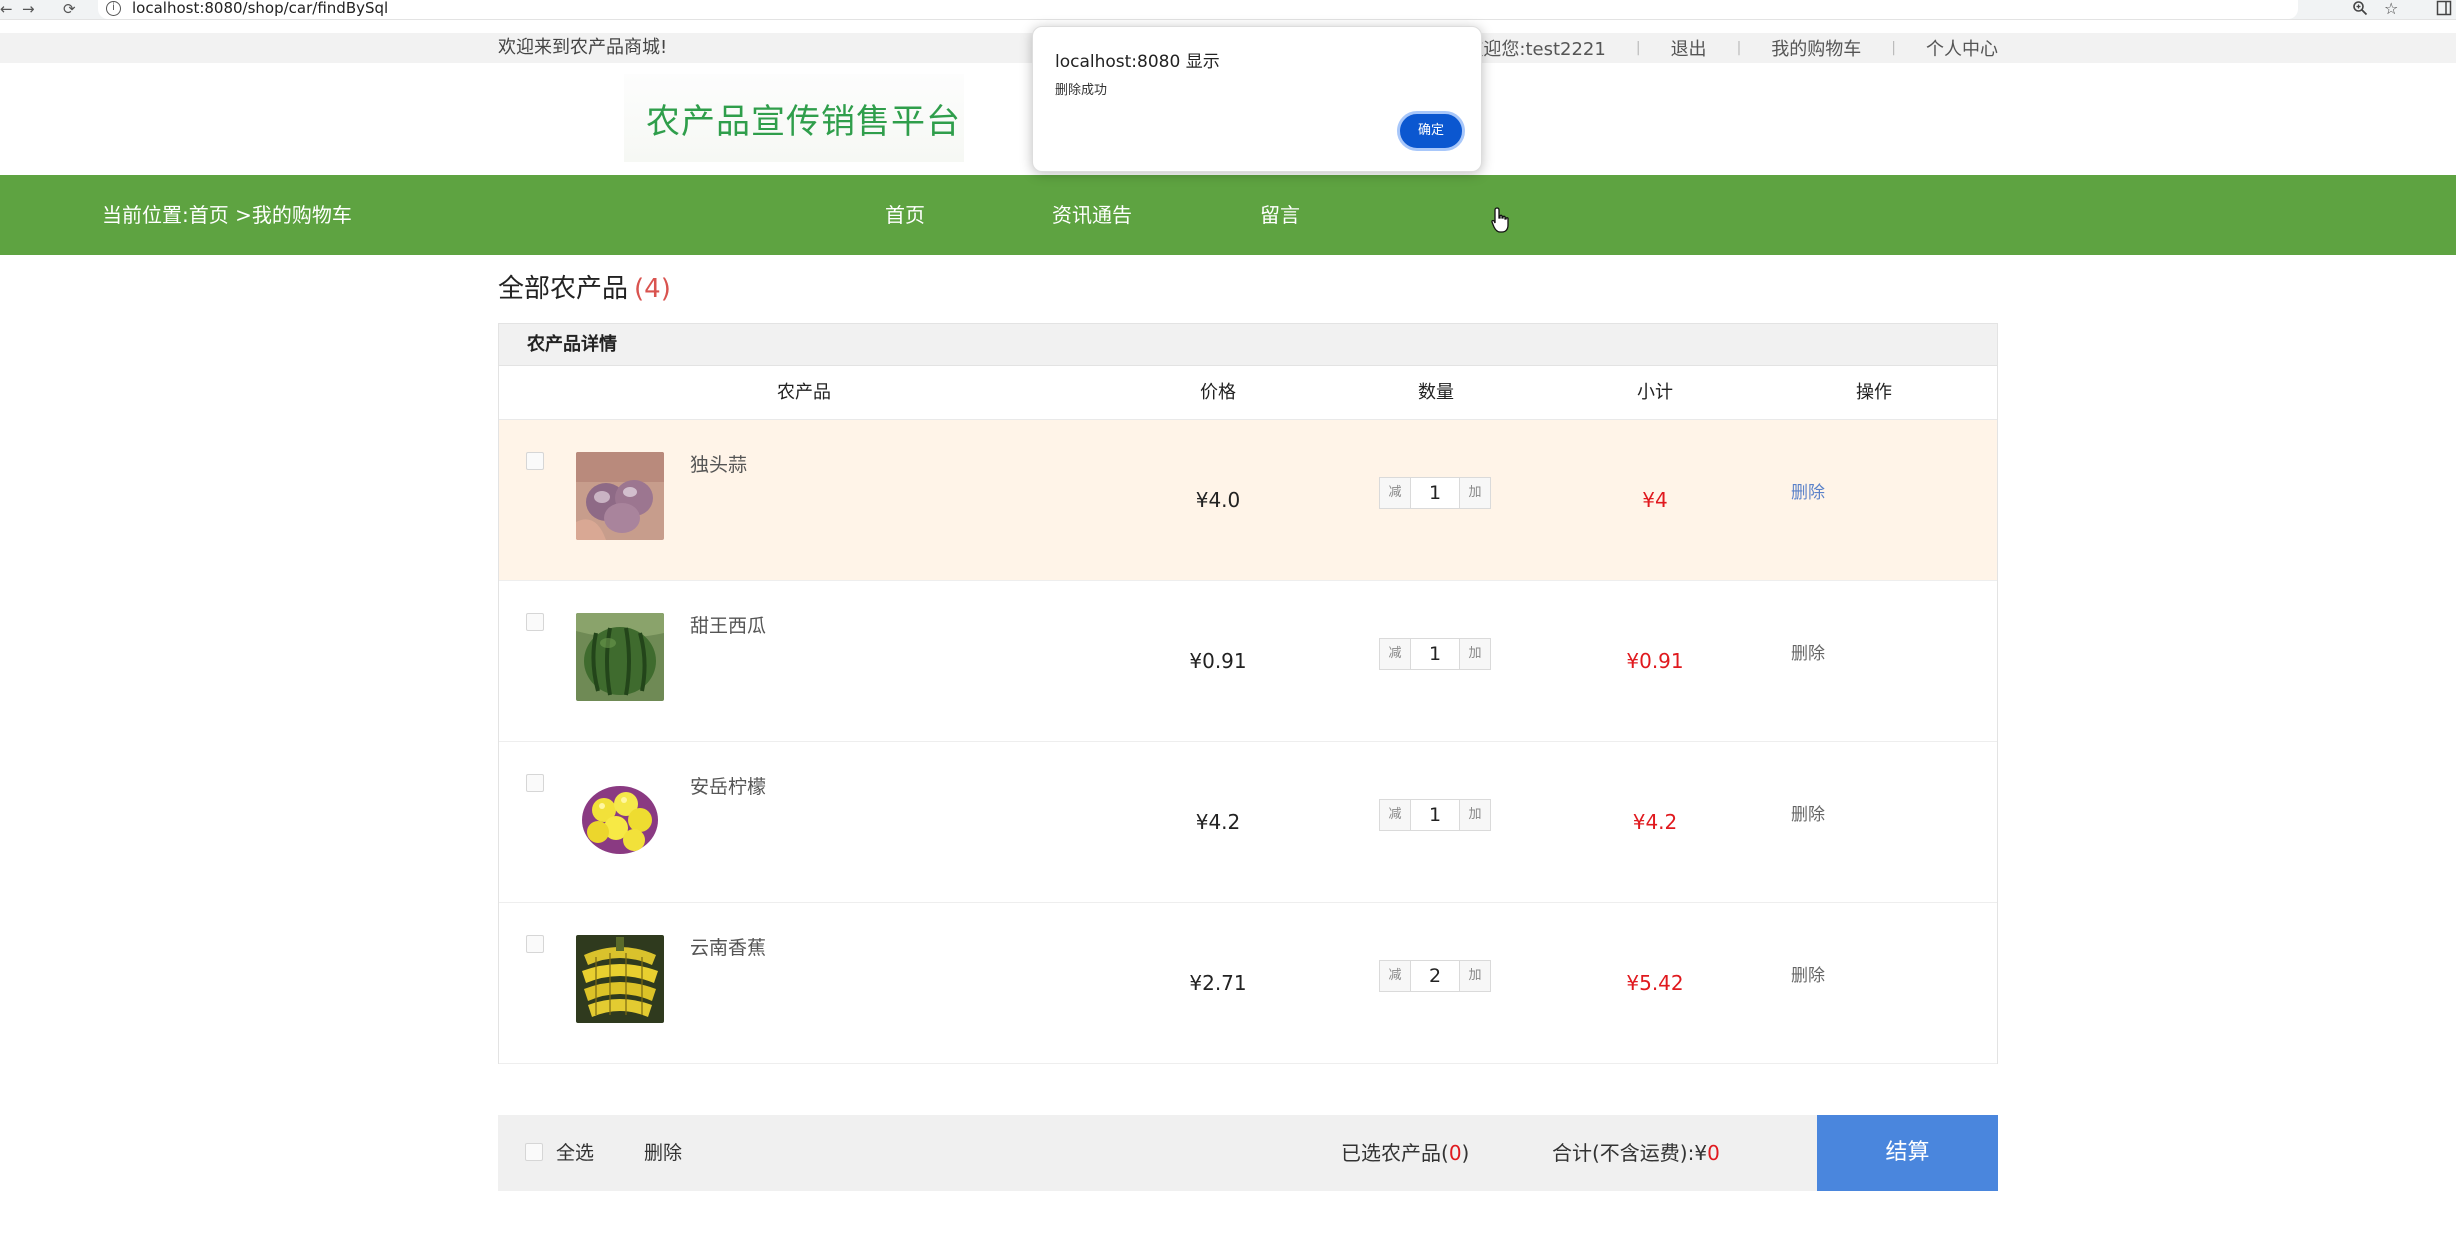 The image size is (2456, 1244). Describe the element at coordinates (1218, 500) in the screenshot. I see `product-price: ¥4.0` at that location.